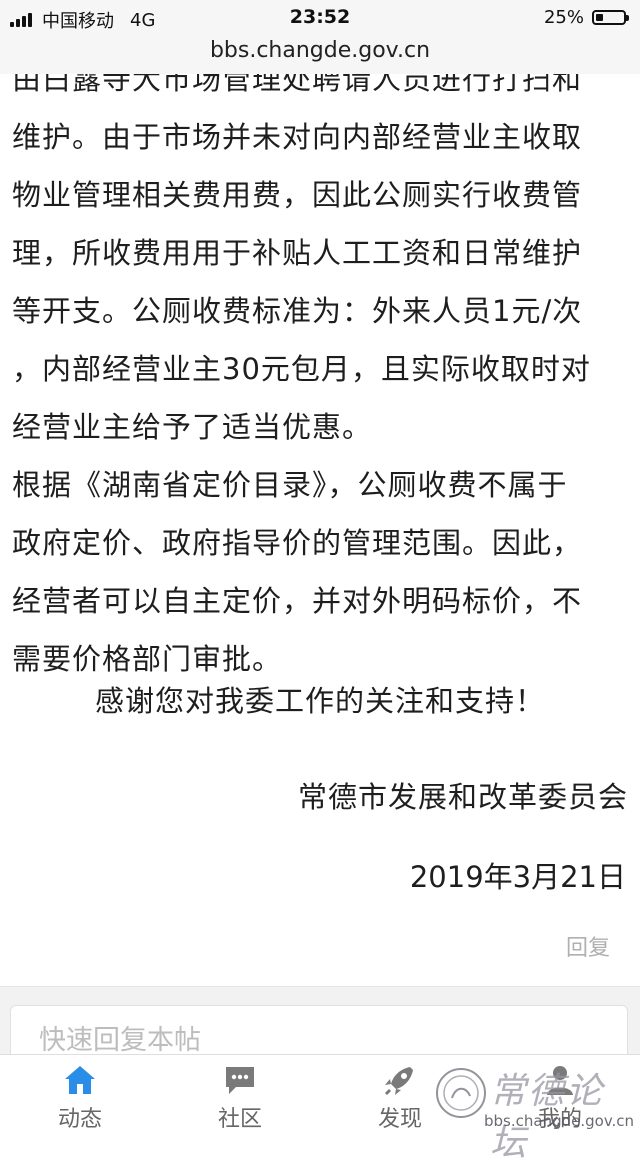 Image resolution: width=640 pixels, height=1166 pixels. Describe the element at coordinates (297, 137) in the screenshot. I see `post-line: 维护。由于市场并未对向内部经营业主收取` at that location.